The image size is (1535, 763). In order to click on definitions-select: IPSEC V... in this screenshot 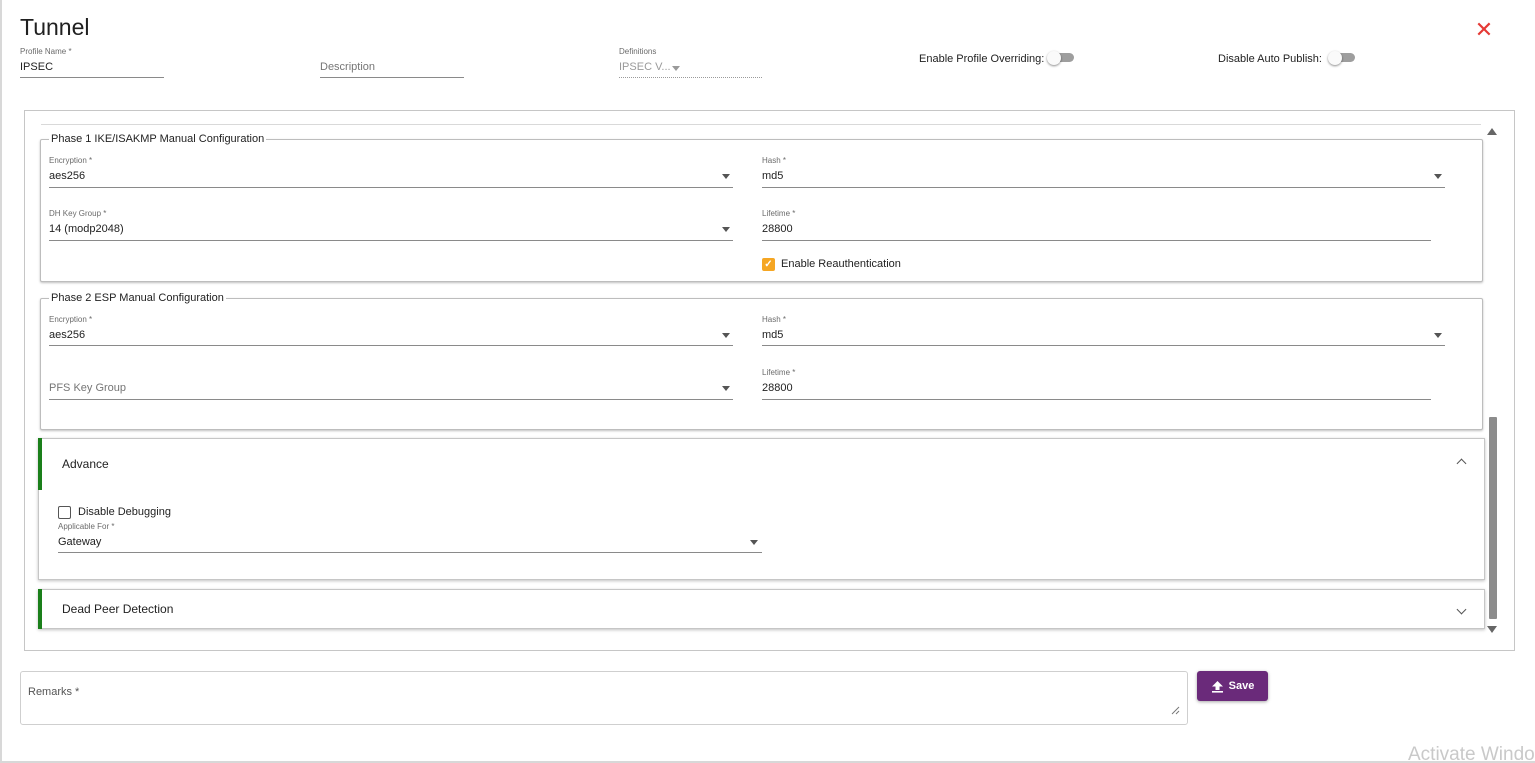, I will do `click(645, 67)`.